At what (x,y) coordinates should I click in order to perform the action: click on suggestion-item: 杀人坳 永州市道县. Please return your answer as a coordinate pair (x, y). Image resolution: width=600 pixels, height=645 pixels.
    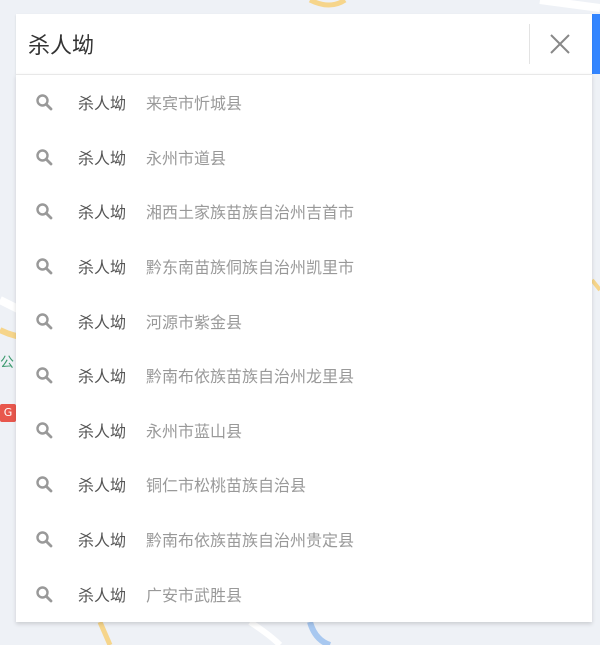
    Looking at the image, I should click on (304, 157).